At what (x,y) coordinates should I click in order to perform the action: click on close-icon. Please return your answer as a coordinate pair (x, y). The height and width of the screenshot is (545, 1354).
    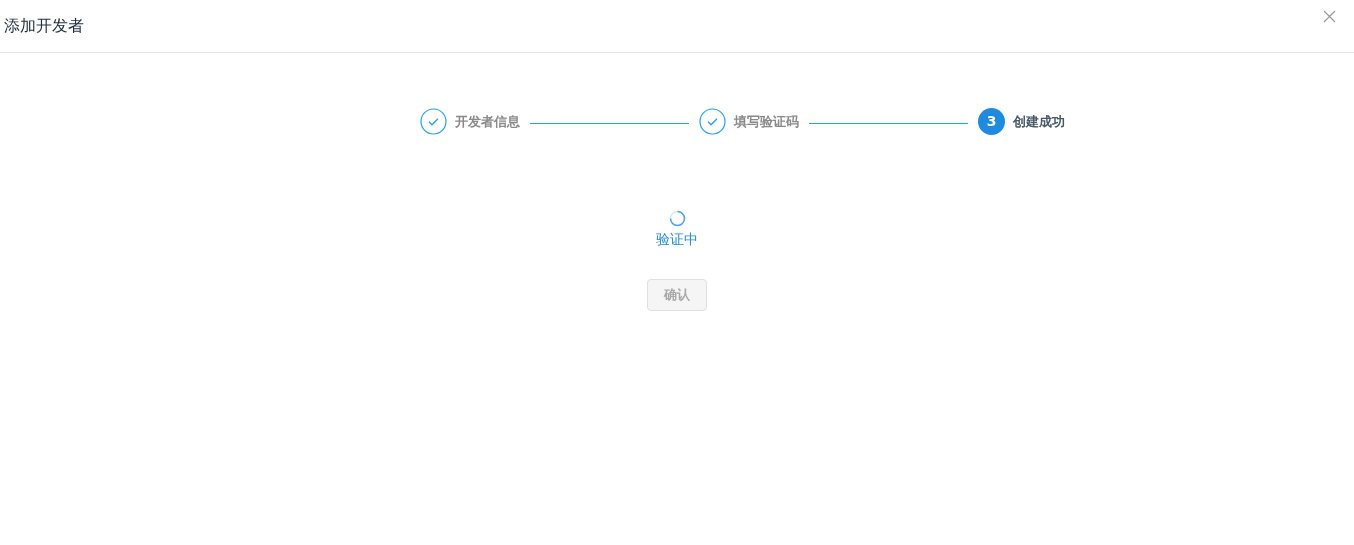
    Looking at the image, I should click on (1329, 16).